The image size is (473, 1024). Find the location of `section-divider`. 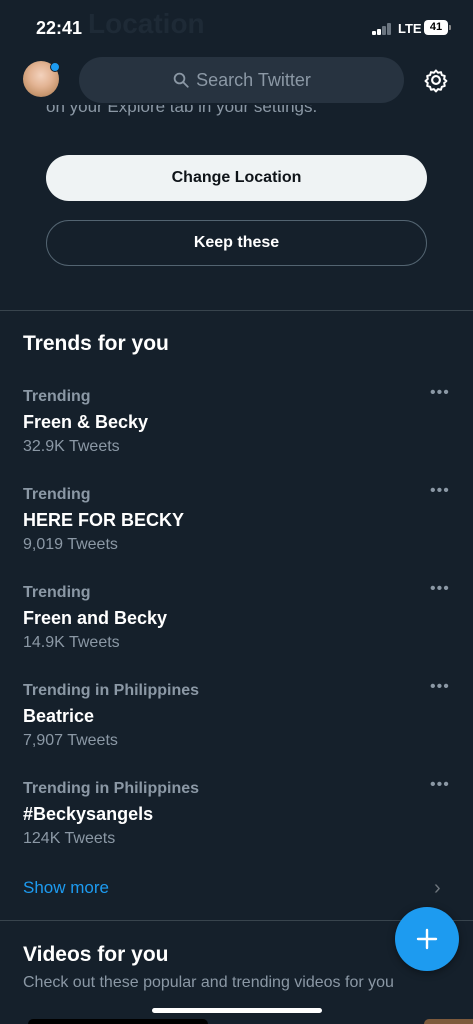

section-divider is located at coordinates (236, 310).